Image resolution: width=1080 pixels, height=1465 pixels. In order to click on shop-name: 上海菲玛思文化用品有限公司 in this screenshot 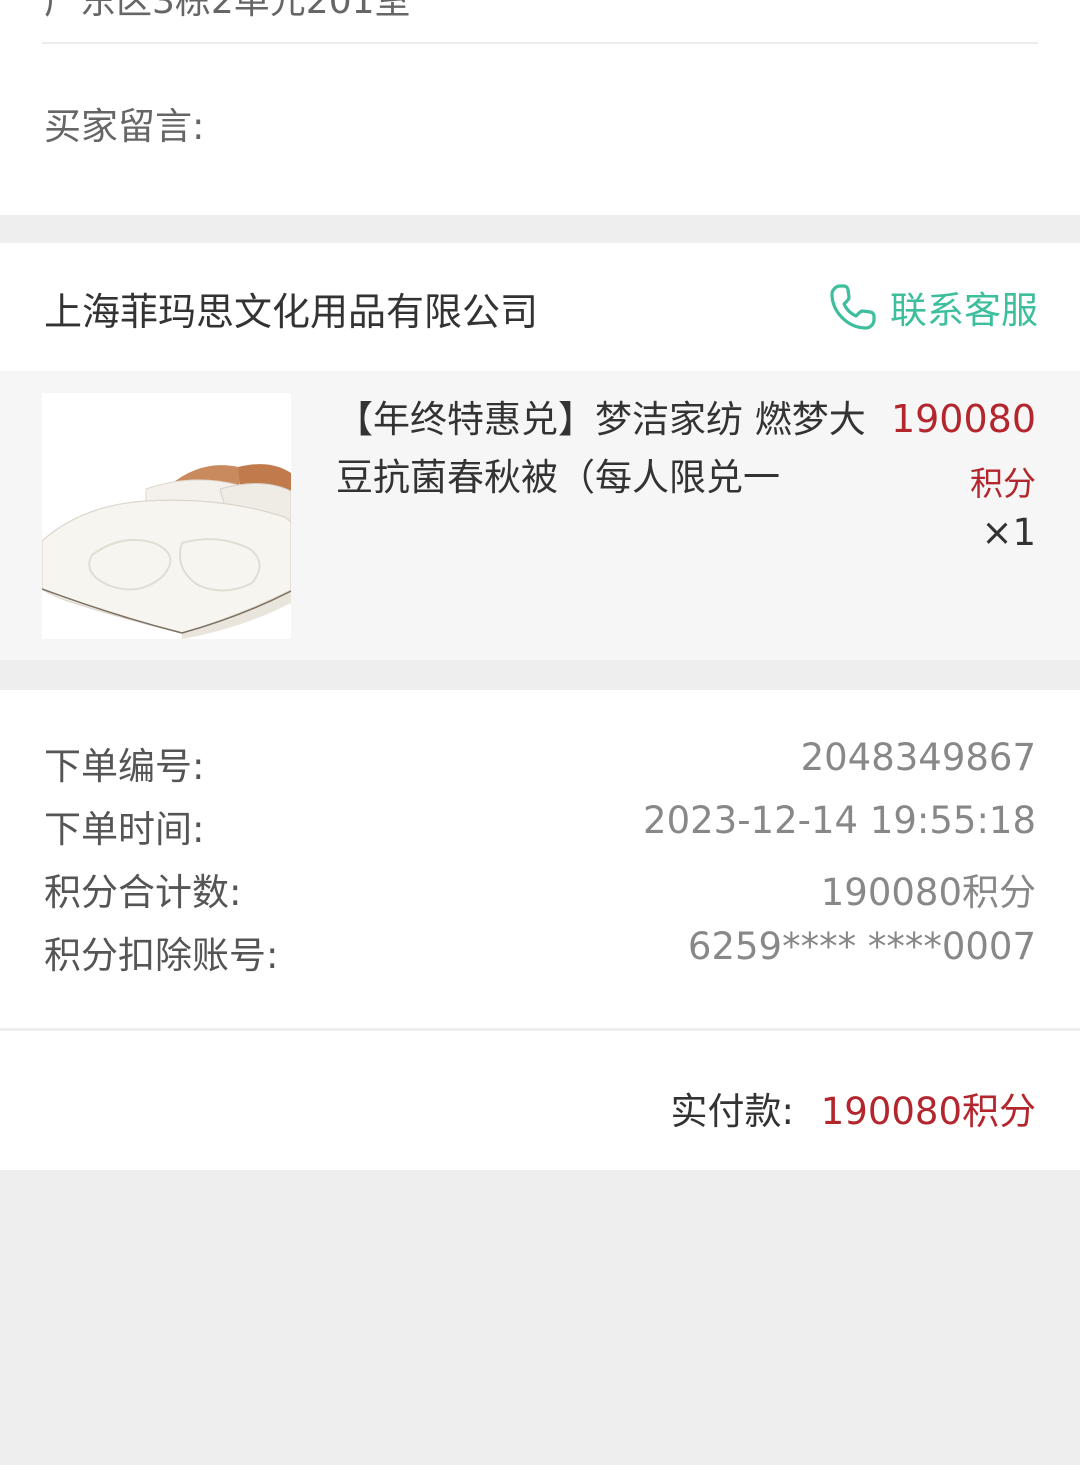, I will do `click(291, 312)`.